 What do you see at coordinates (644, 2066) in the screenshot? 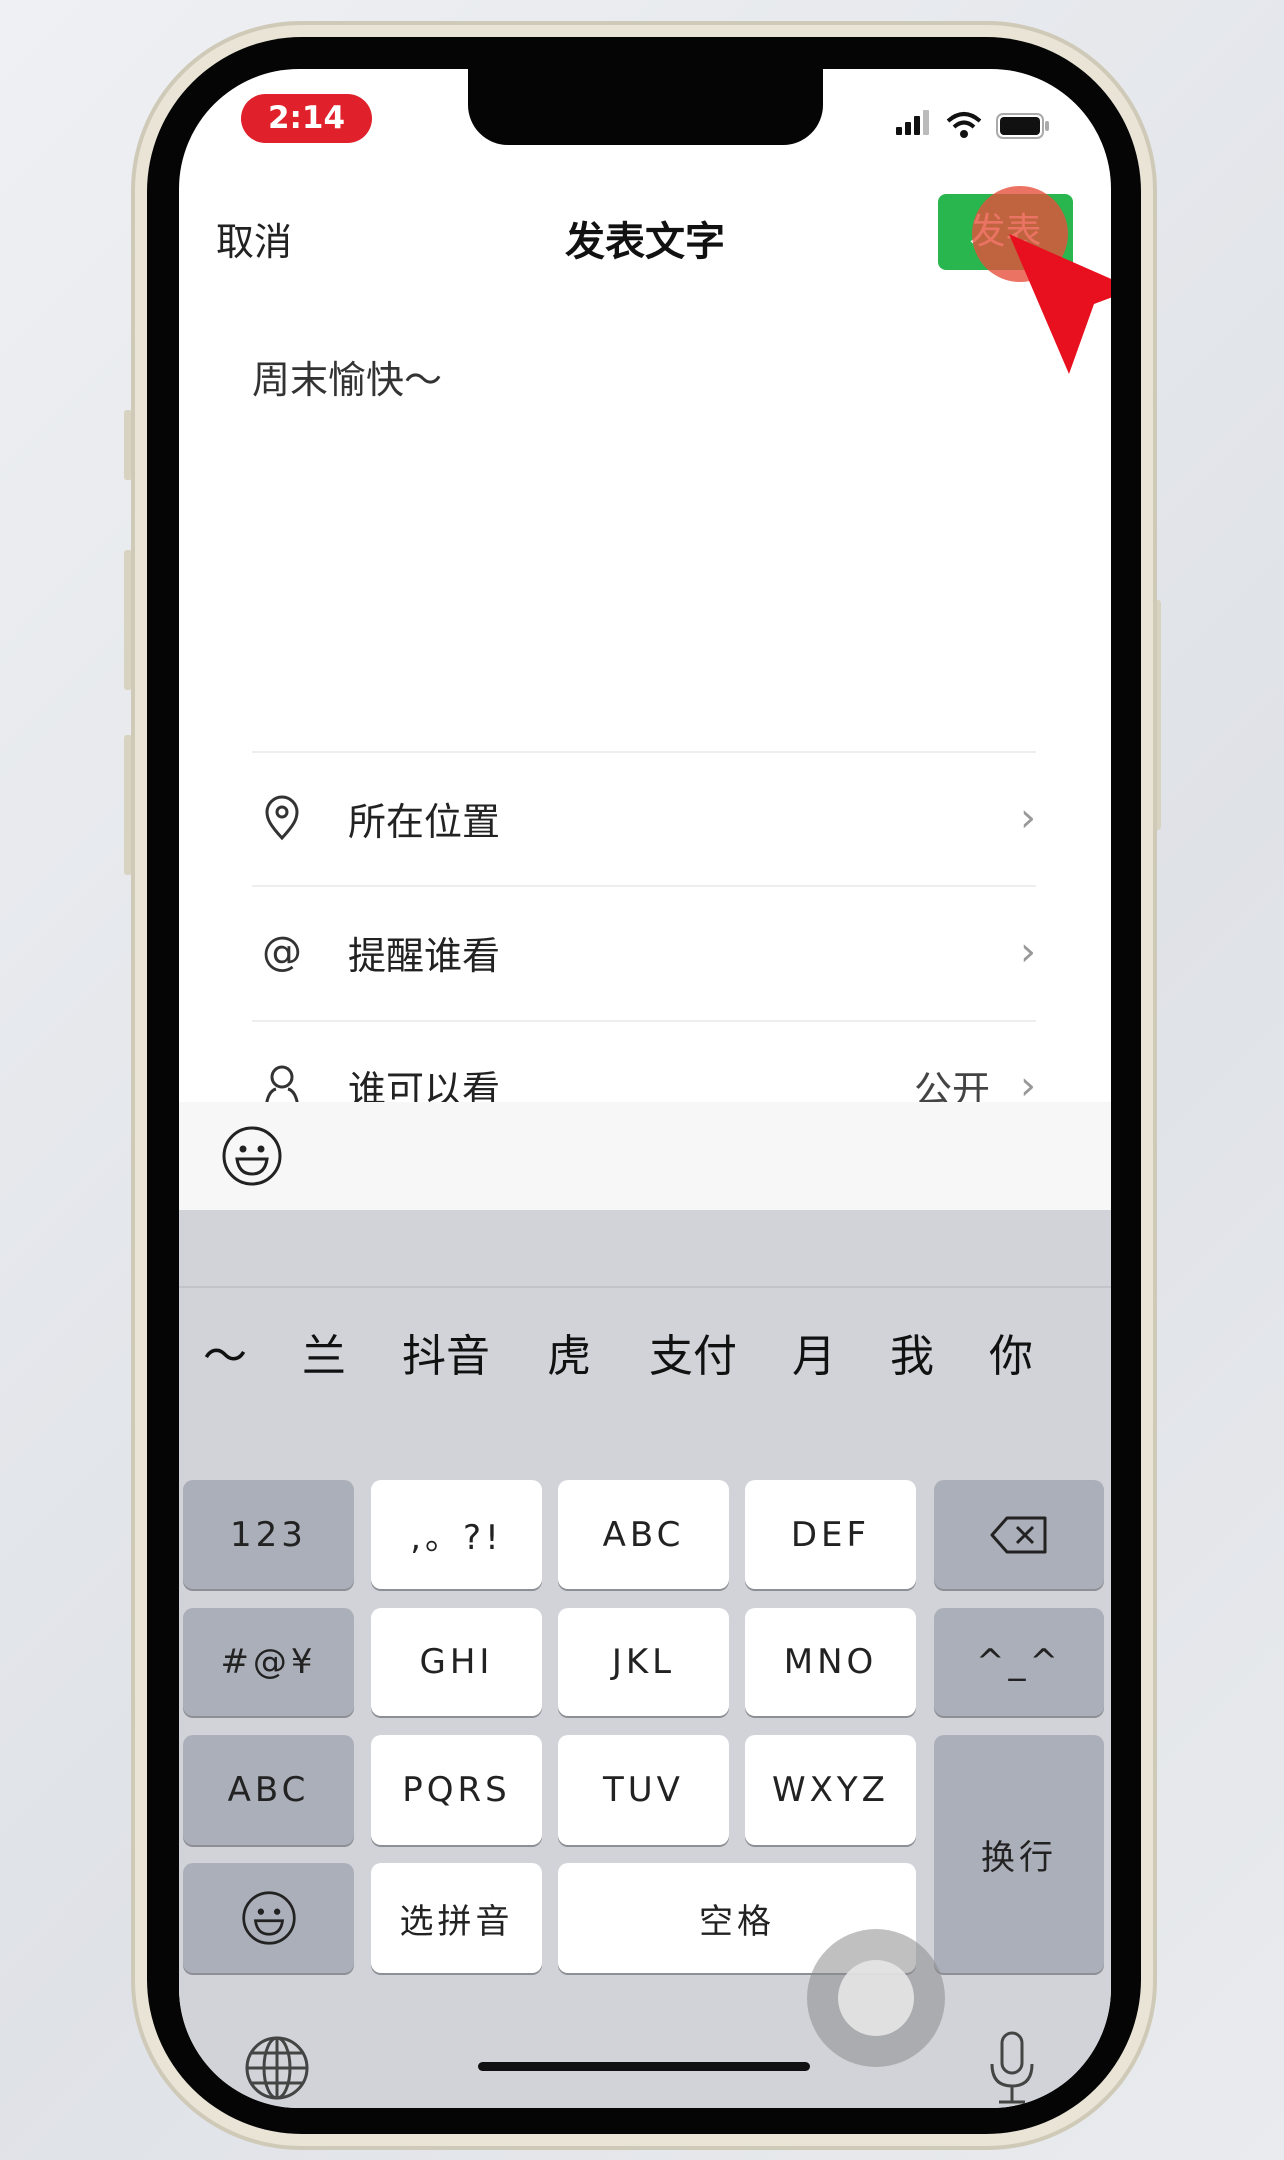
I see `home-indicator` at bounding box center [644, 2066].